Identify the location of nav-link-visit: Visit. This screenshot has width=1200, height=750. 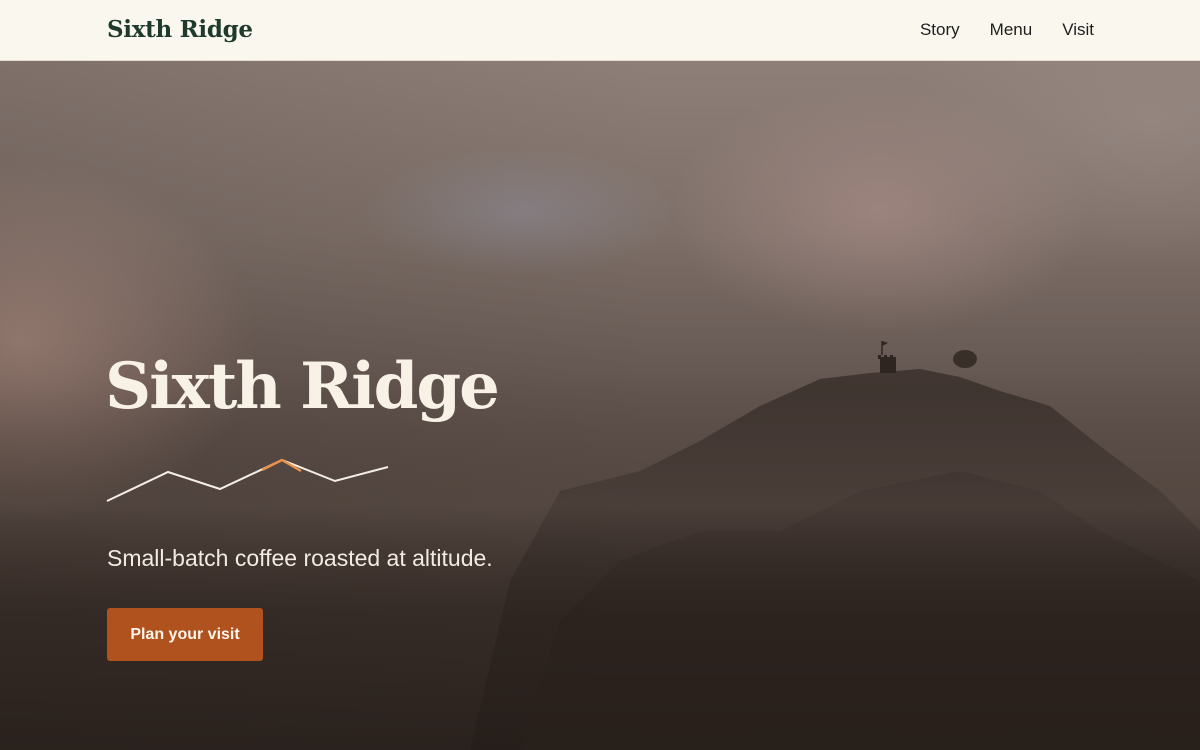
(1078, 30).